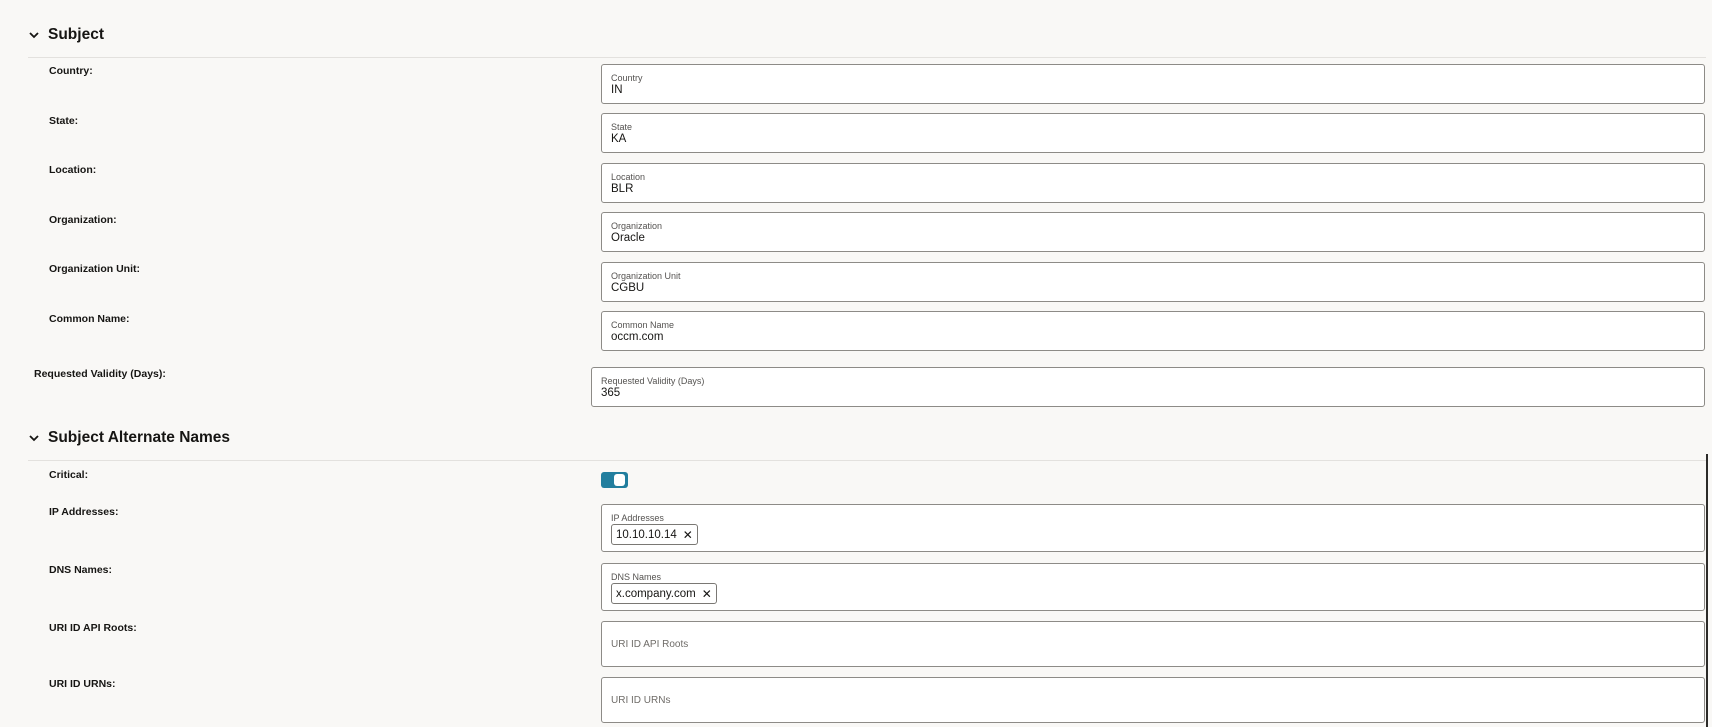 The width and height of the screenshot is (1712, 727). I want to click on organization-unit-label: Organization Unit:, so click(94, 269).